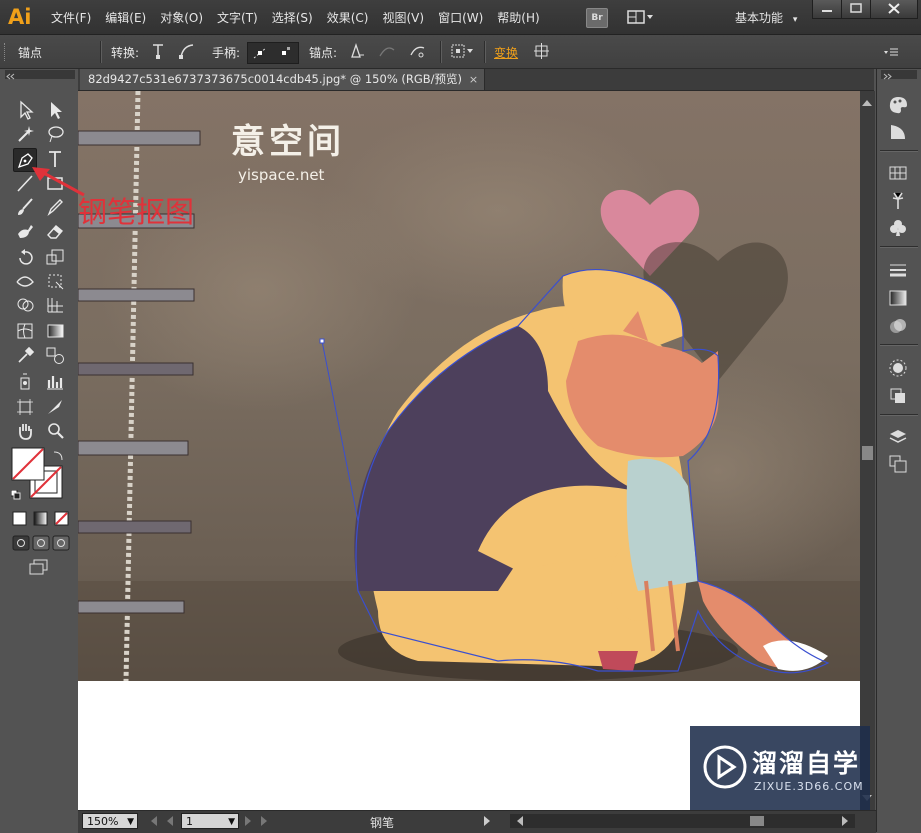 Image resolution: width=921 pixels, height=833 pixels. Describe the element at coordinates (125, 17) in the screenshot. I see `menu-edit: 编辑(E)` at that location.